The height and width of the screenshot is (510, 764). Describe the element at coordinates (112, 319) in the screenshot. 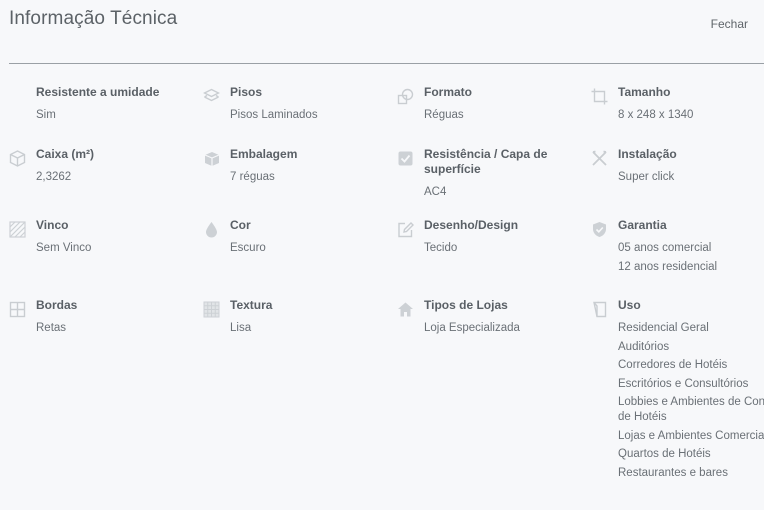

I see `spec-edges: Bordas Retas` at that location.